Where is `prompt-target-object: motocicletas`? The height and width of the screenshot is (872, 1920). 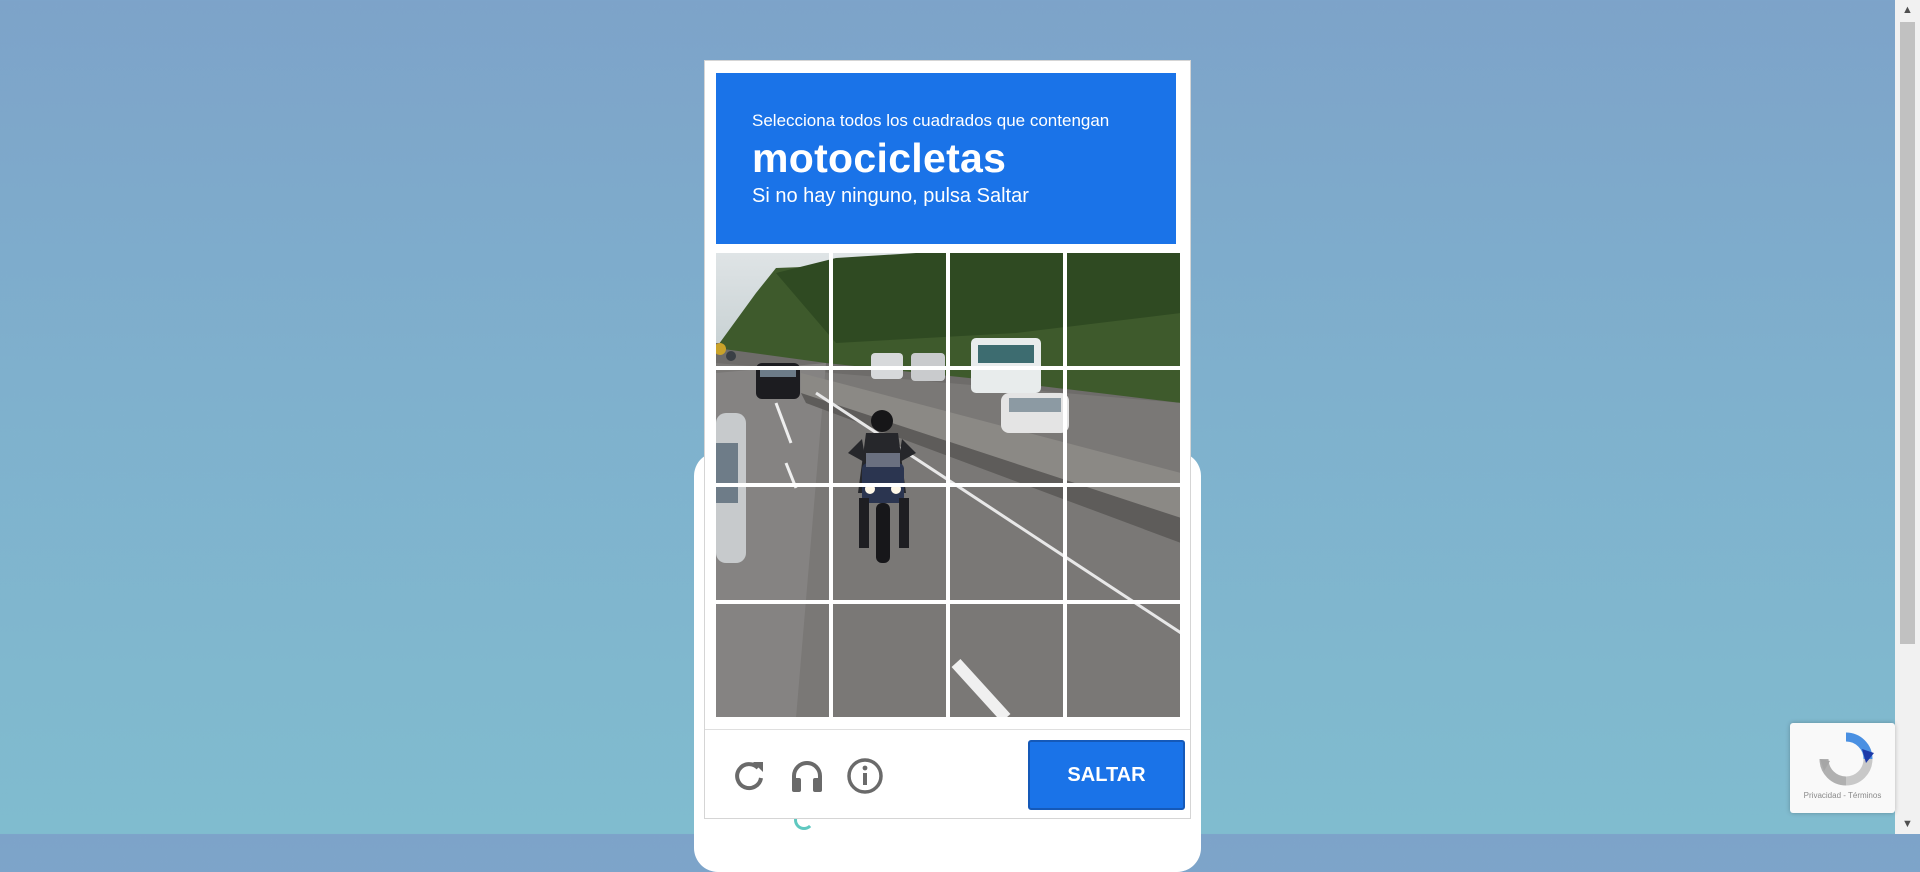 prompt-target-object: motocicletas is located at coordinates (879, 158).